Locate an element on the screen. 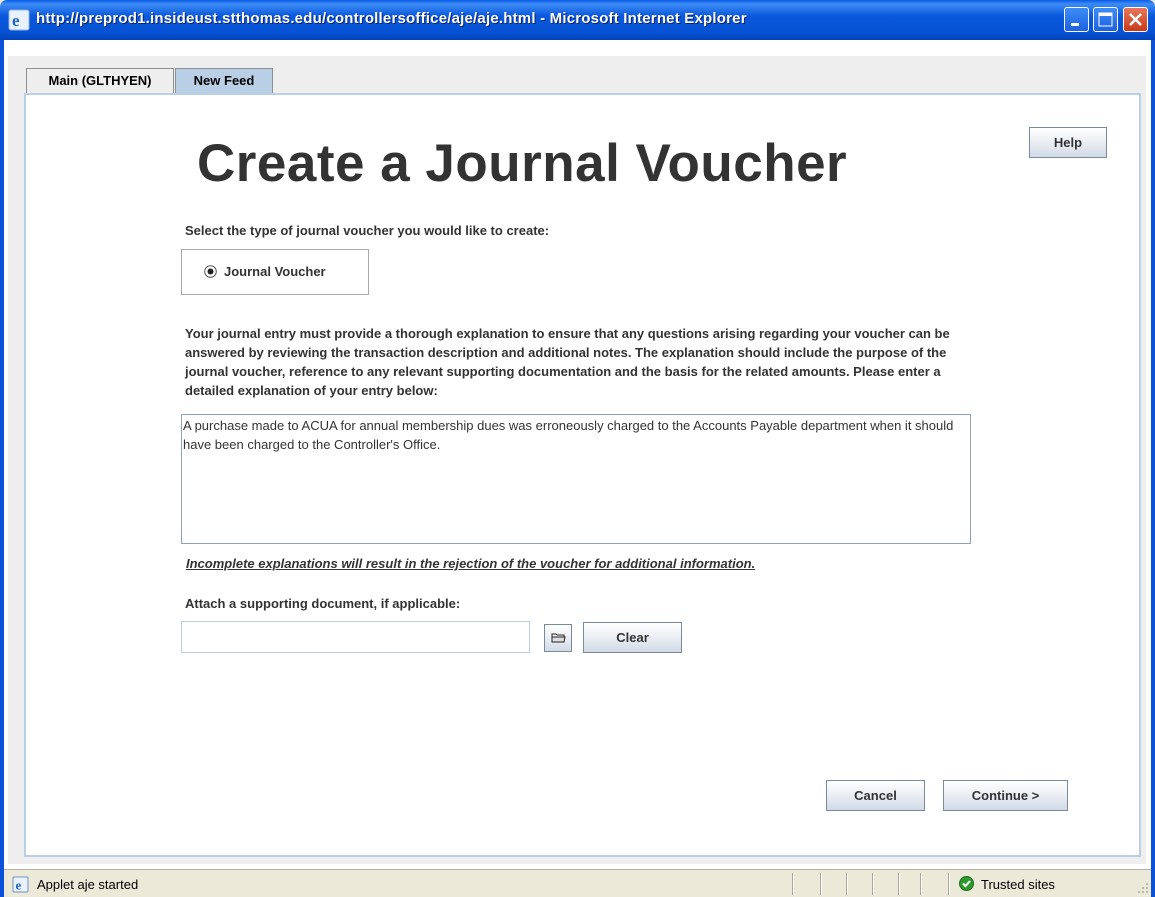 The width and height of the screenshot is (1155, 897). check-circle-icon is located at coordinates (966, 883).